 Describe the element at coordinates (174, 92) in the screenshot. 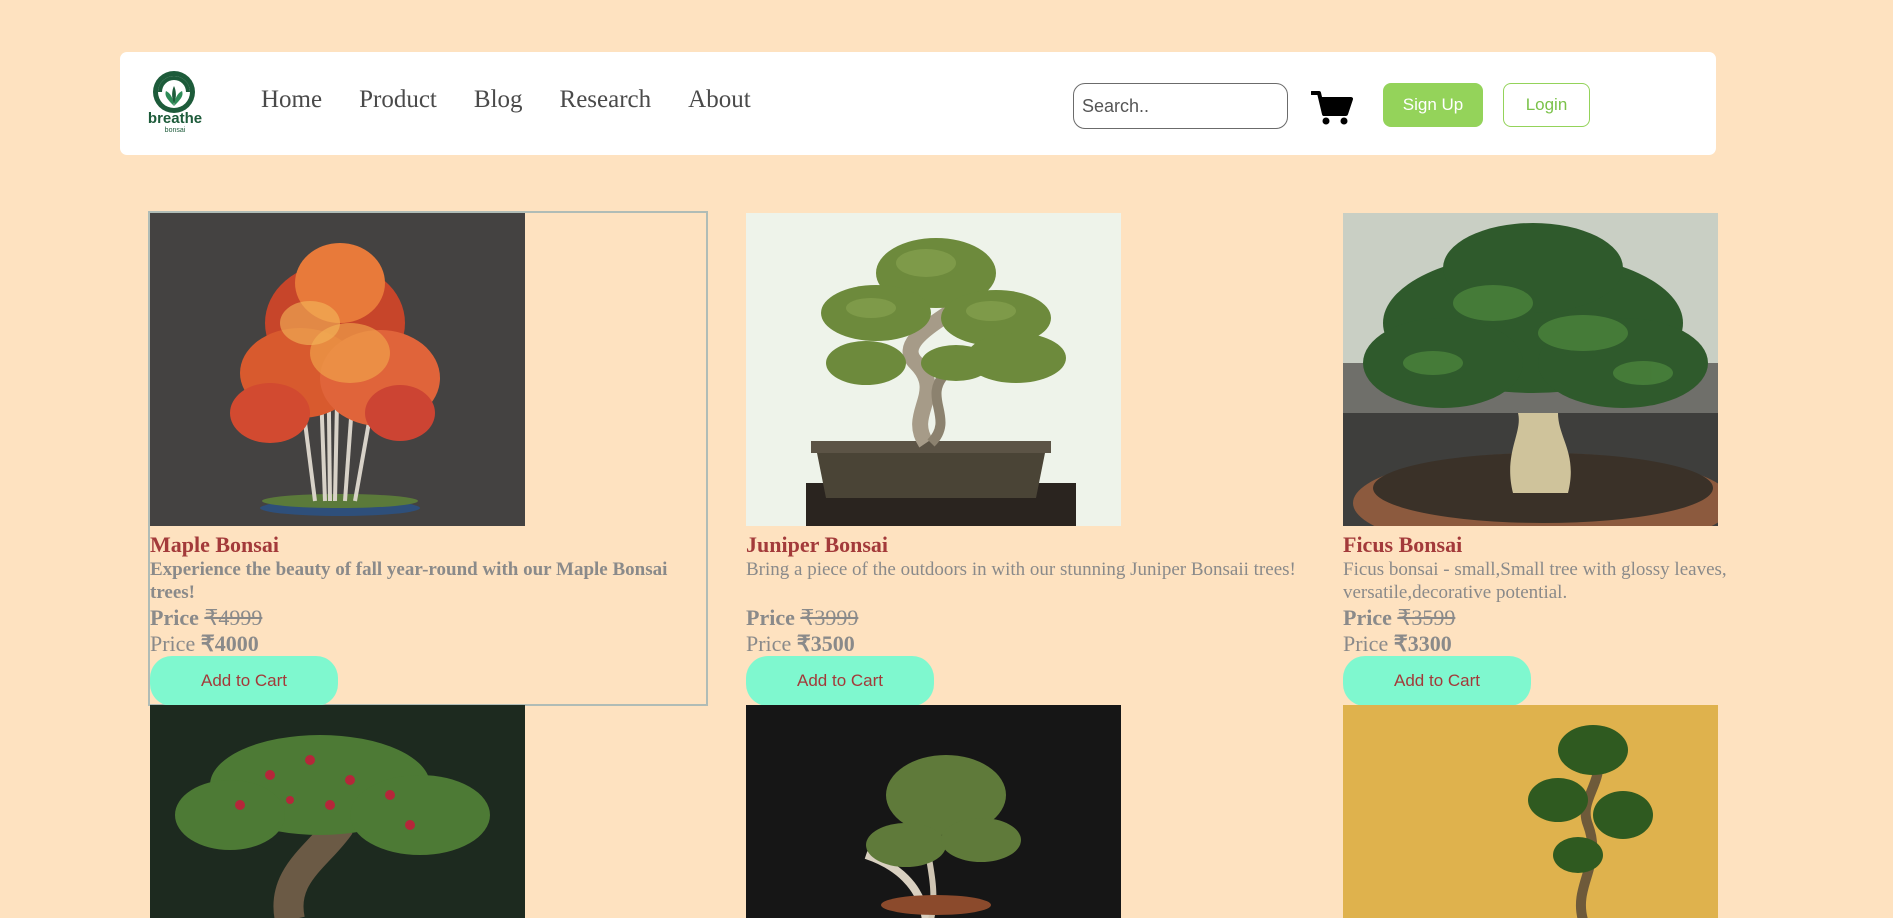

I see `leaf-logo-icon` at that location.